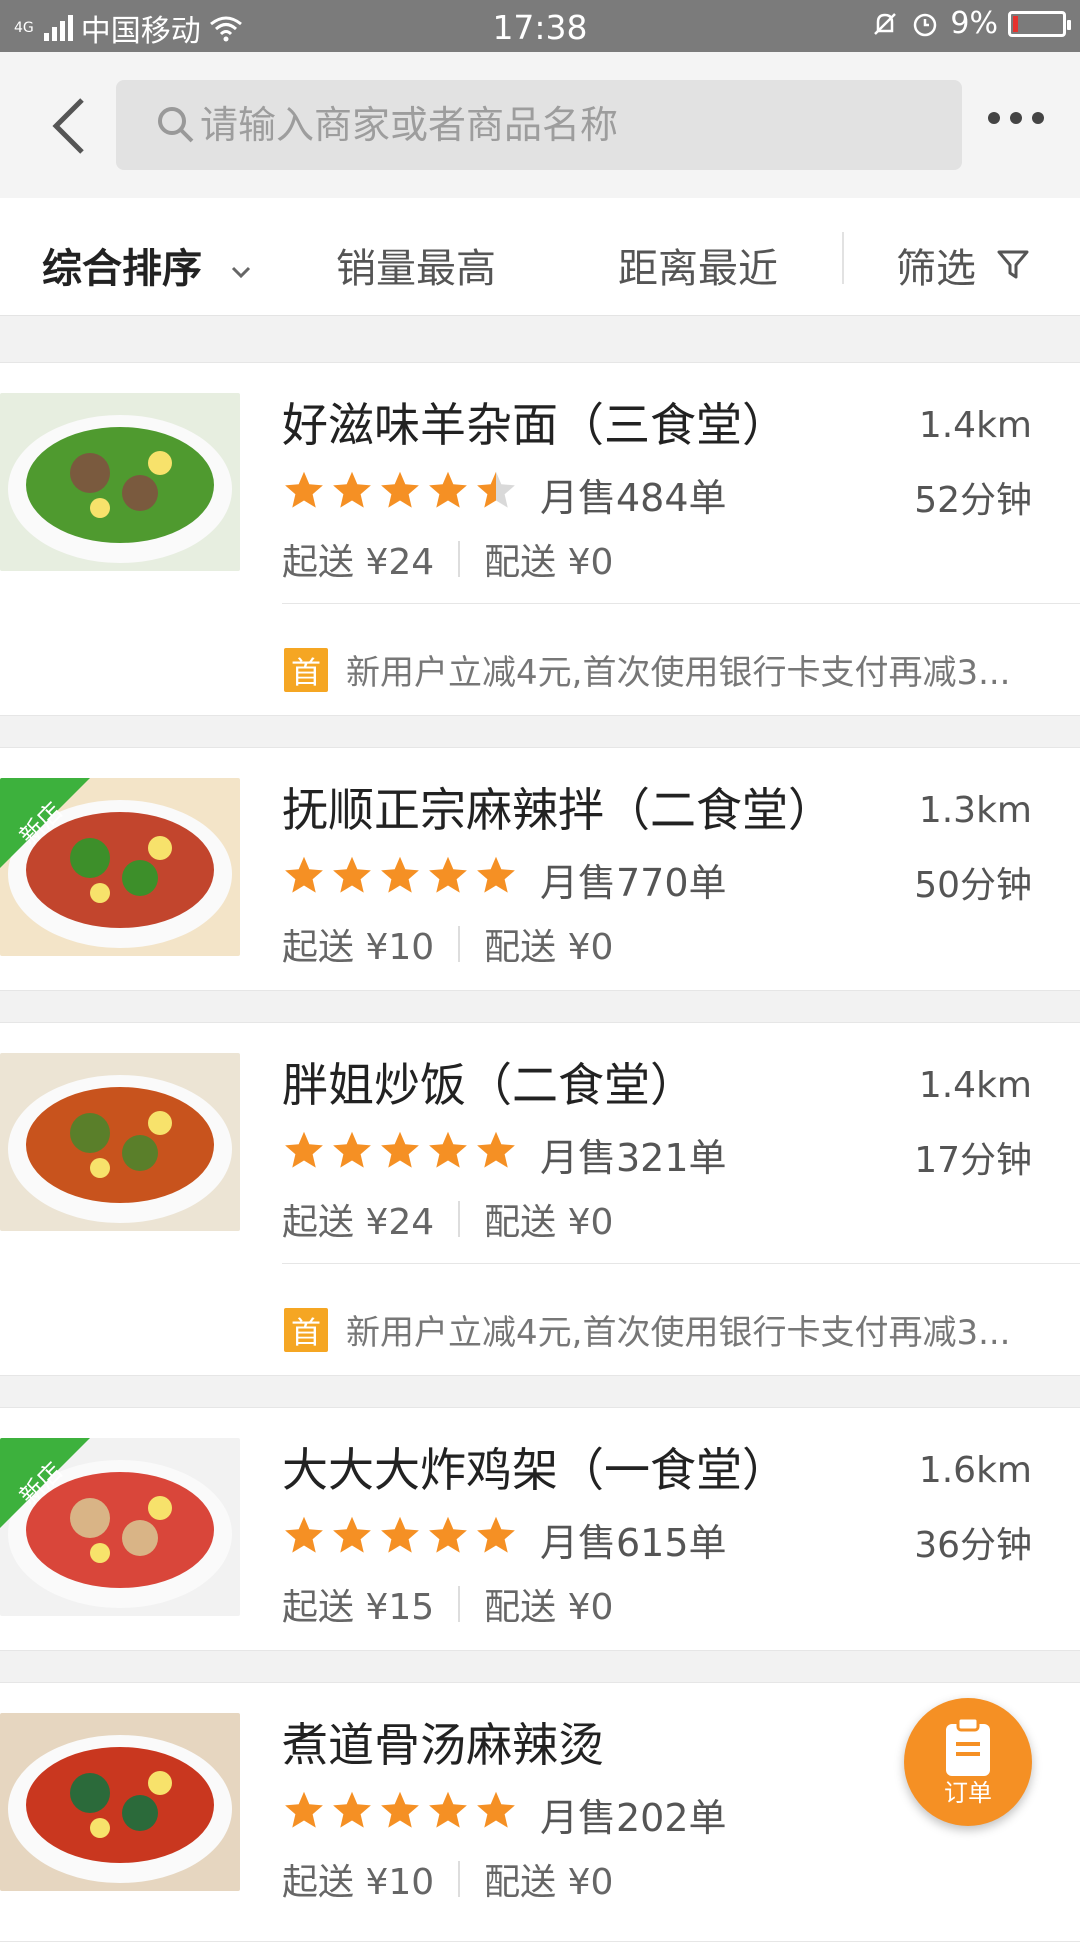 The height and width of the screenshot is (1942, 1080). Describe the element at coordinates (973, 500) in the screenshot. I see `delivery-time: 52分钟` at that location.